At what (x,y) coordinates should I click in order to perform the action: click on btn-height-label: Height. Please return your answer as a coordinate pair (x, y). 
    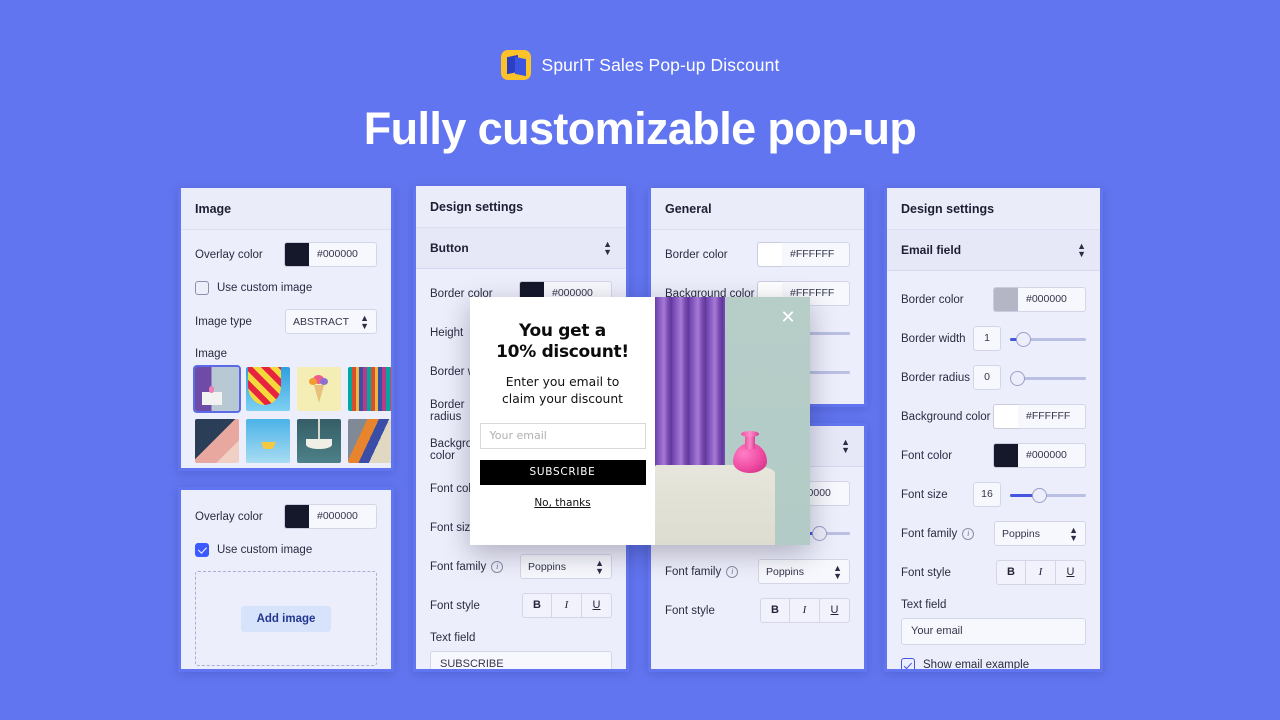
    Looking at the image, I should click on (447, 332).